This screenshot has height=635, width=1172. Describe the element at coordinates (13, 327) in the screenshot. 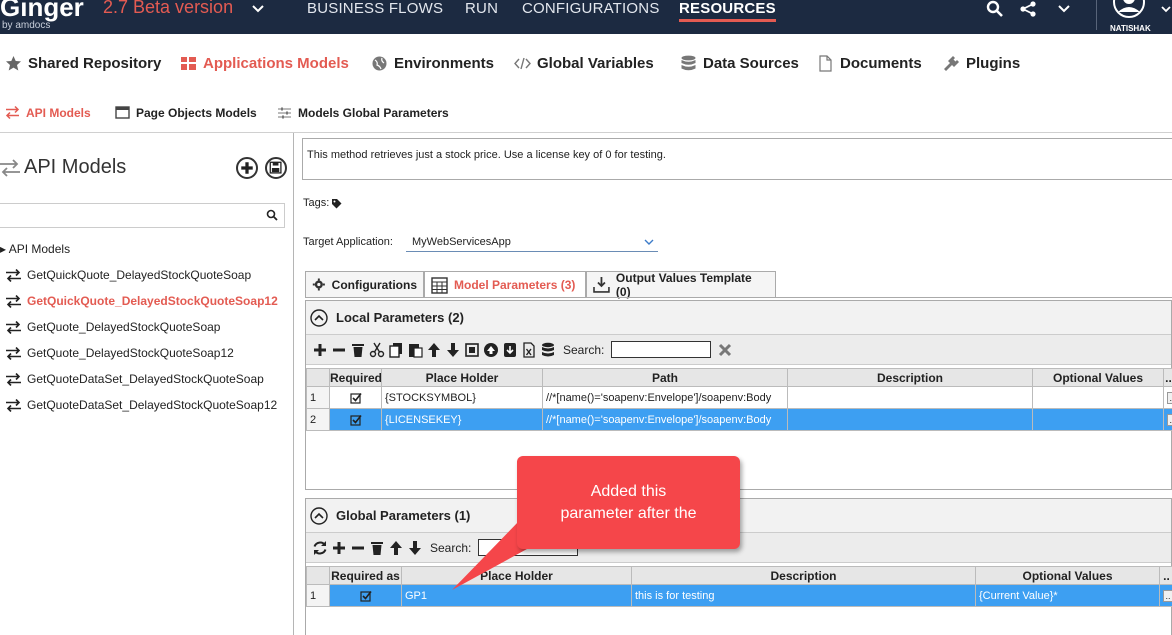

I see `swap-arrows-icon` at that location.